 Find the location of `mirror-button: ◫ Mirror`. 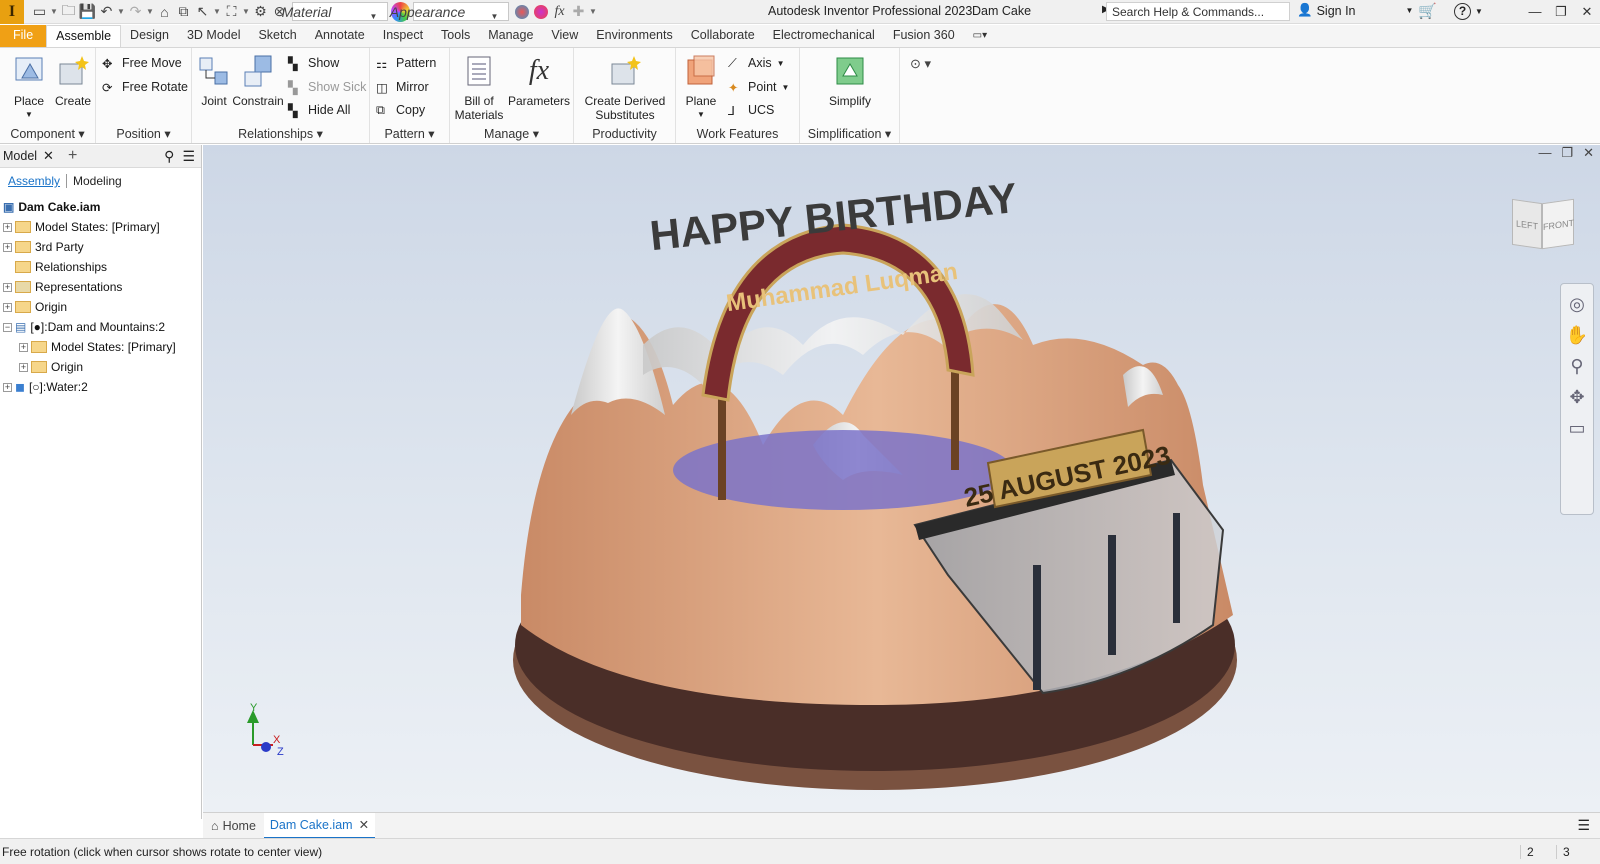

mirror-button: ◫ Mirror is located at coordinates (402, 87).